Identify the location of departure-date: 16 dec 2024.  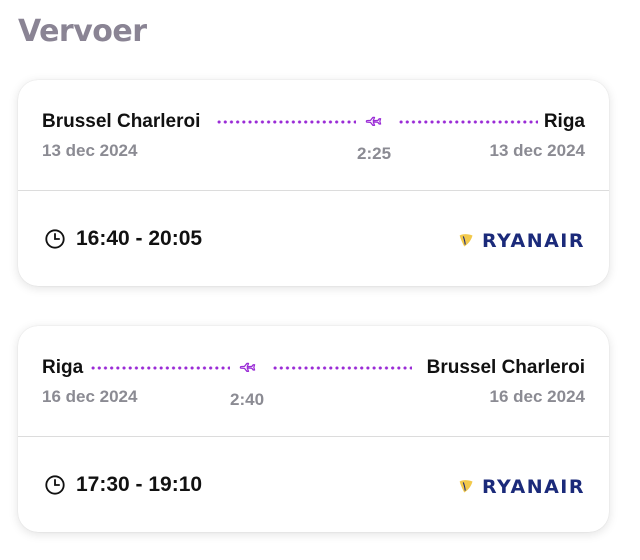
(90, 396).